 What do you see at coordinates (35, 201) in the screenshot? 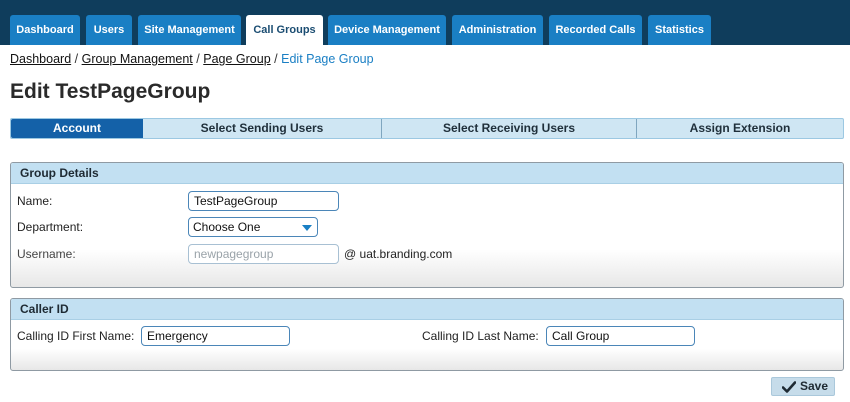
I see `name-label: Name:` at bounding box center [35, 201].